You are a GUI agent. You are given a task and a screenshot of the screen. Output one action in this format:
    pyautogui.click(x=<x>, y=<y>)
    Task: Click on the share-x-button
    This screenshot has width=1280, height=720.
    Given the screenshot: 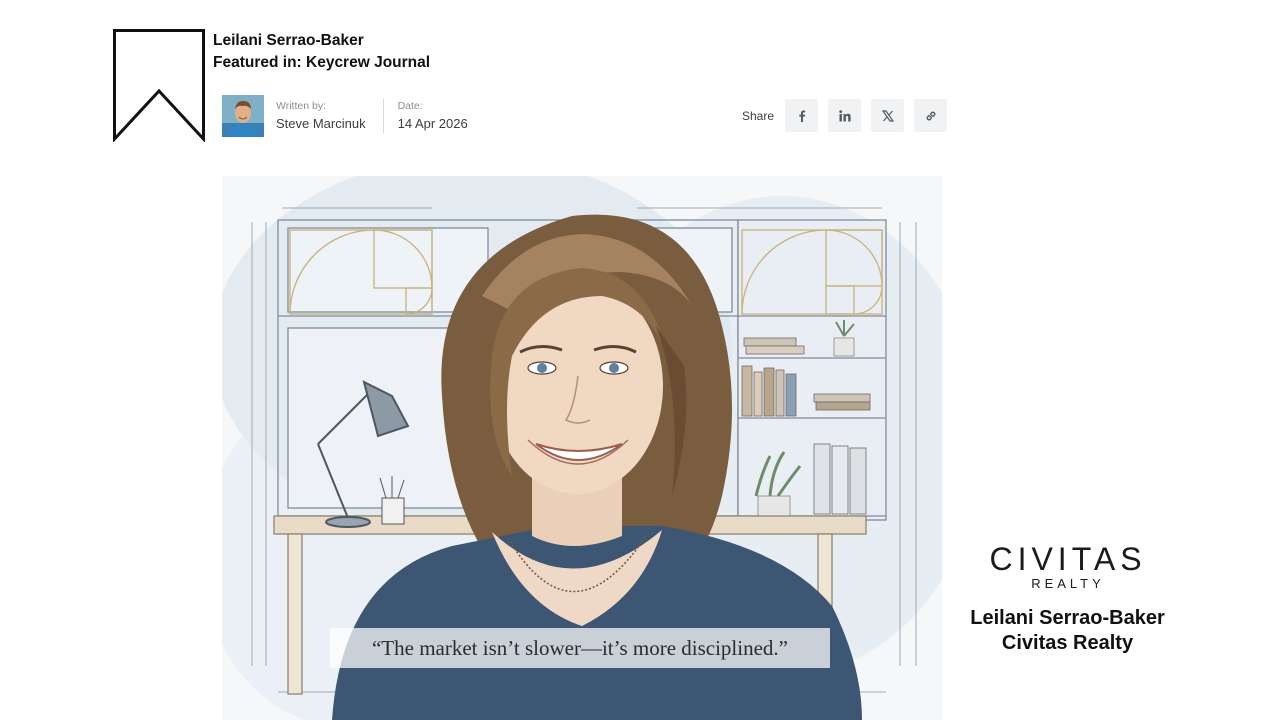 What is the action you would take?
    pyautogui.click(x=888, y=115)
    